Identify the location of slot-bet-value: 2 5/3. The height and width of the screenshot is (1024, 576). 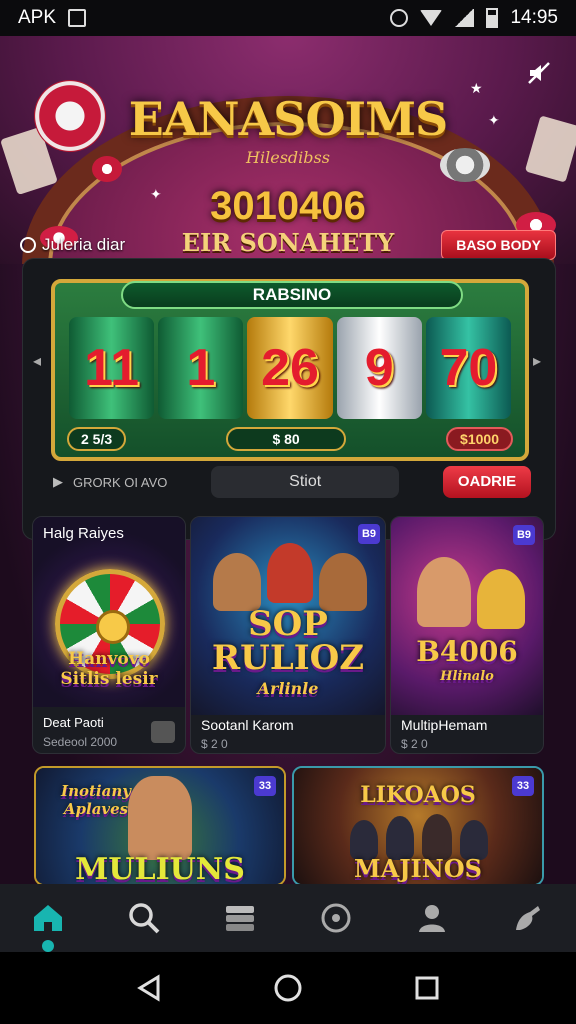
(97, 439).